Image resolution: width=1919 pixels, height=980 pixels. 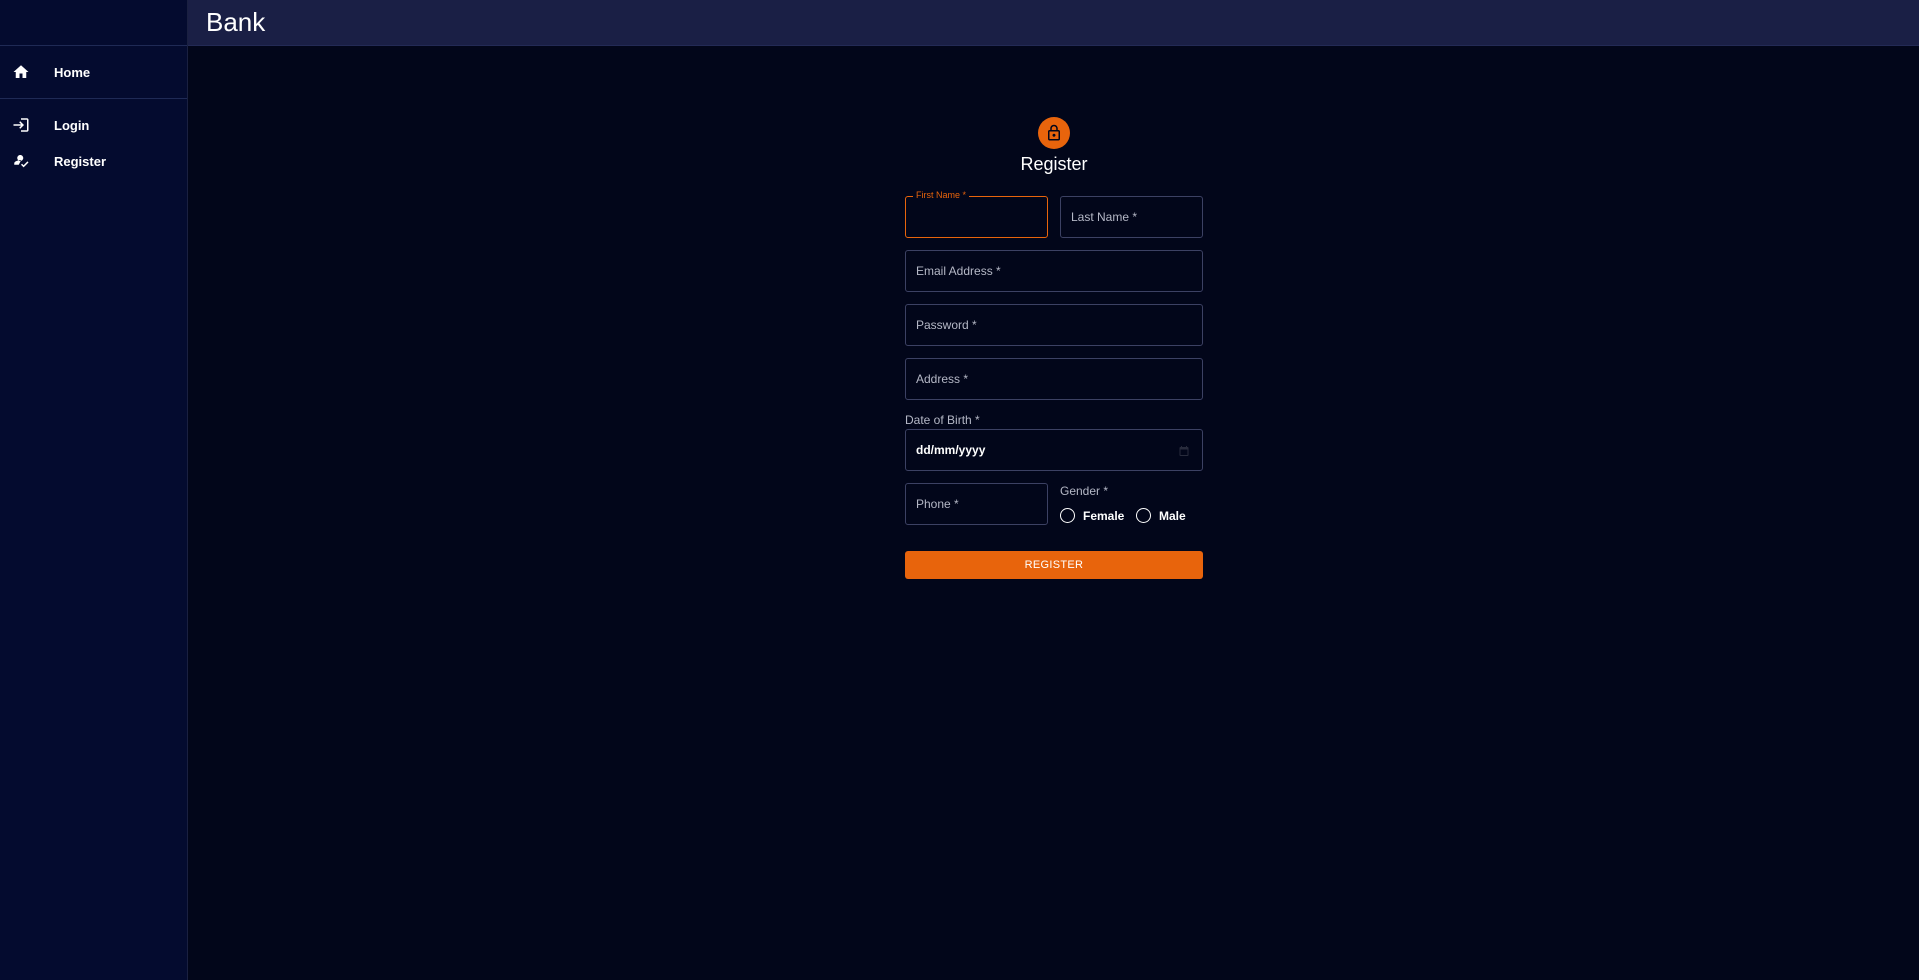 I want to click on page-title: Register, so click(x=1054, y=164).